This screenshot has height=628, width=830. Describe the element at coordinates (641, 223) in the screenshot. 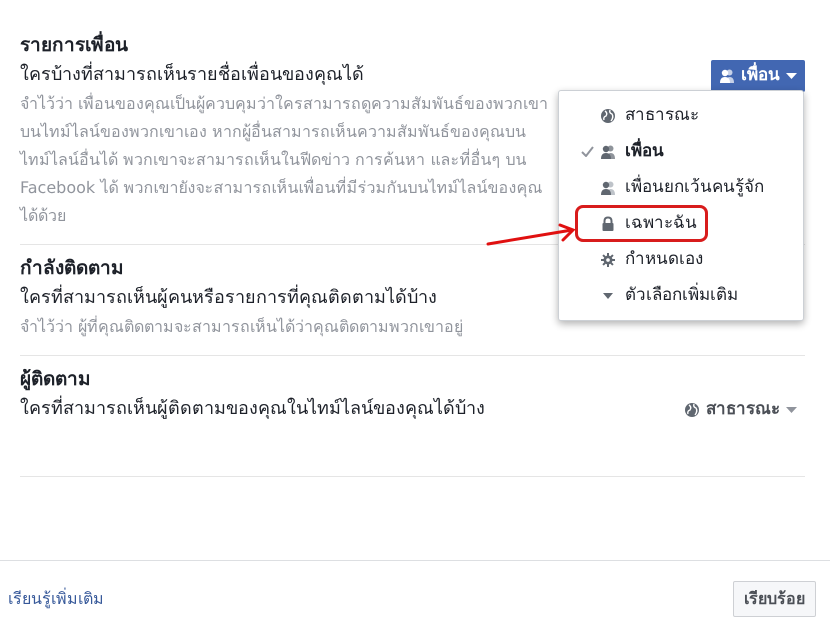

I see `menu-option: เฉพาะฉัน` at that location.